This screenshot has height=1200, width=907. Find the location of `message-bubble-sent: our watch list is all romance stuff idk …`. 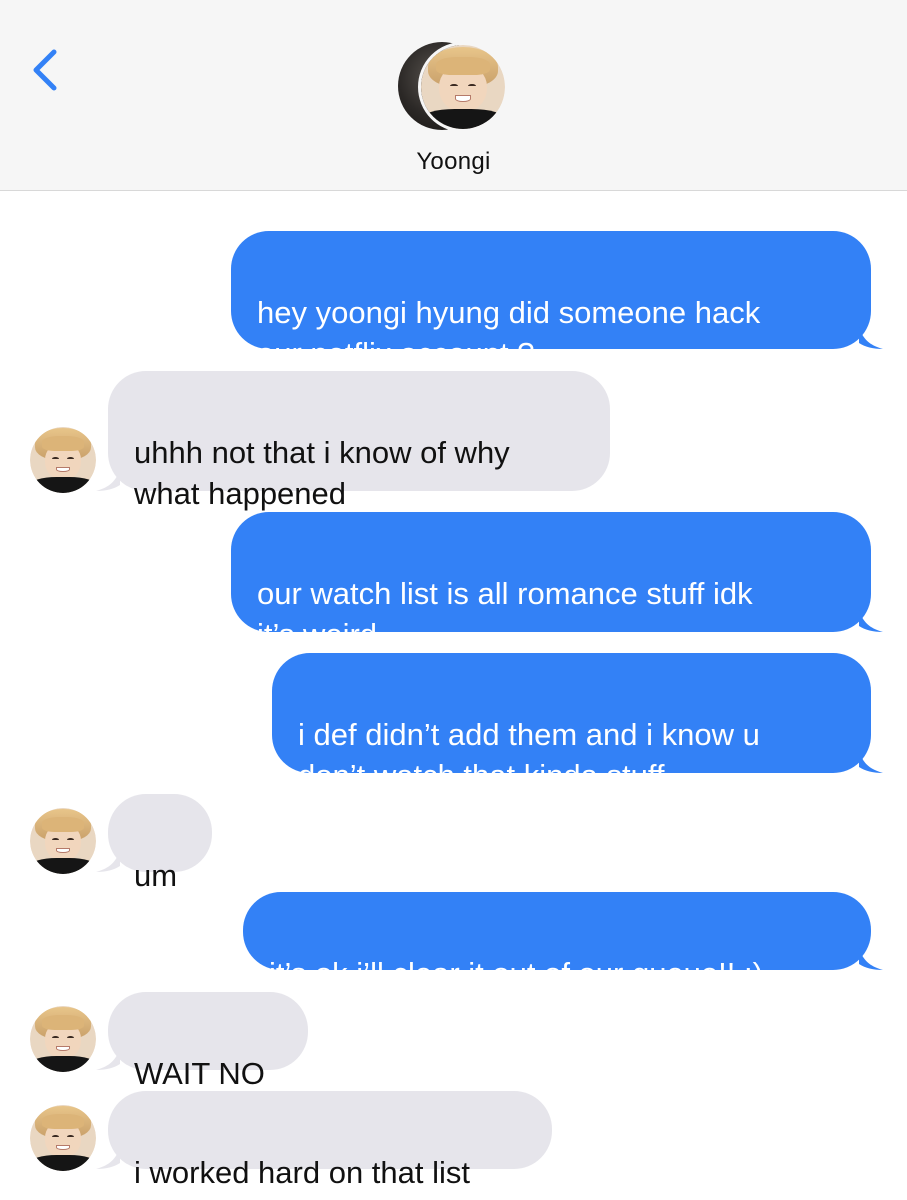

message-bubble-sent: our watch list is all romance stuff idk … is located at coordinates (557, 582).